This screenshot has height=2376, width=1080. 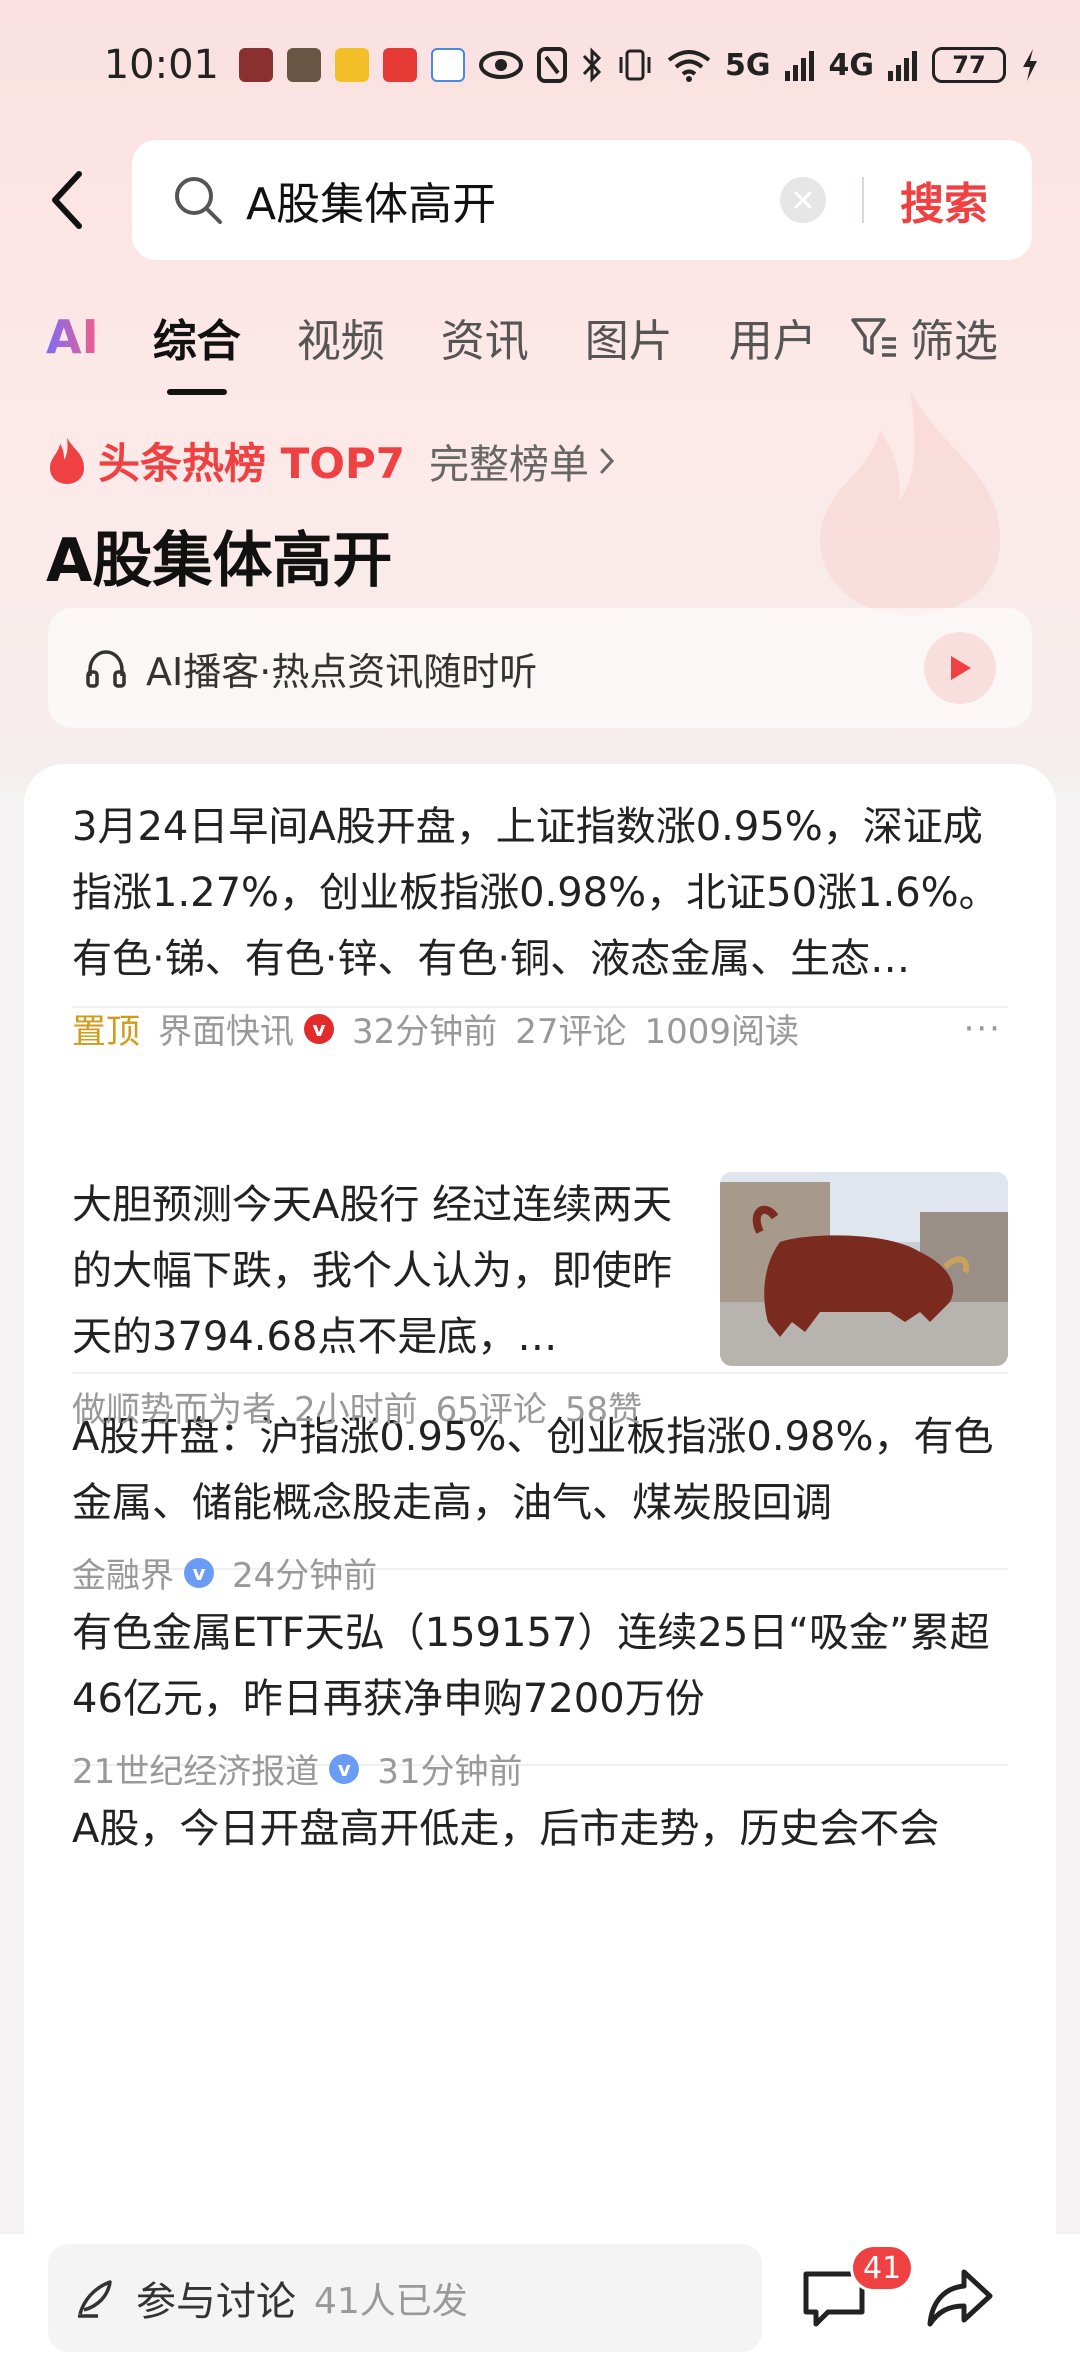 I want to click on bull-image, so click(x=864, y=1269).